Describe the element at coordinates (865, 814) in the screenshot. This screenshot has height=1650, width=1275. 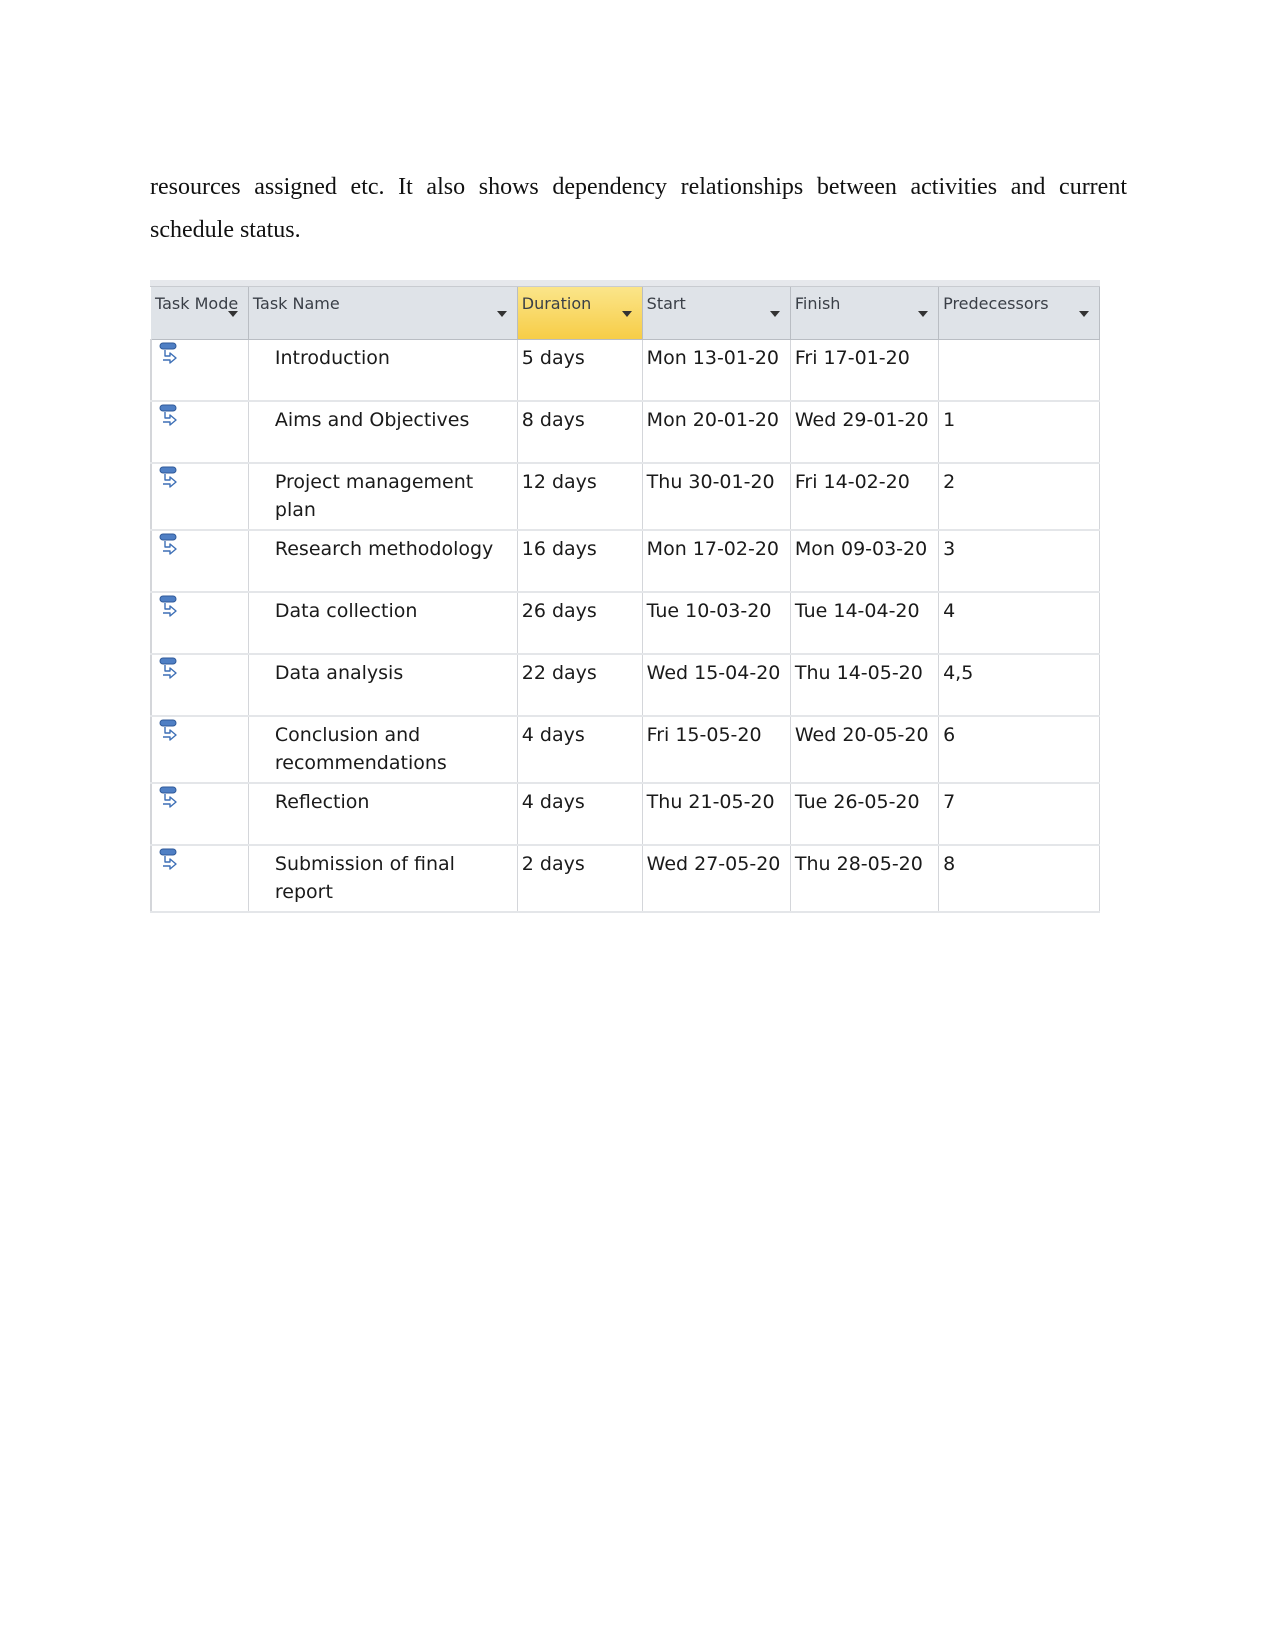
I see `finish-cell: Tue 26-05-20` at that location.